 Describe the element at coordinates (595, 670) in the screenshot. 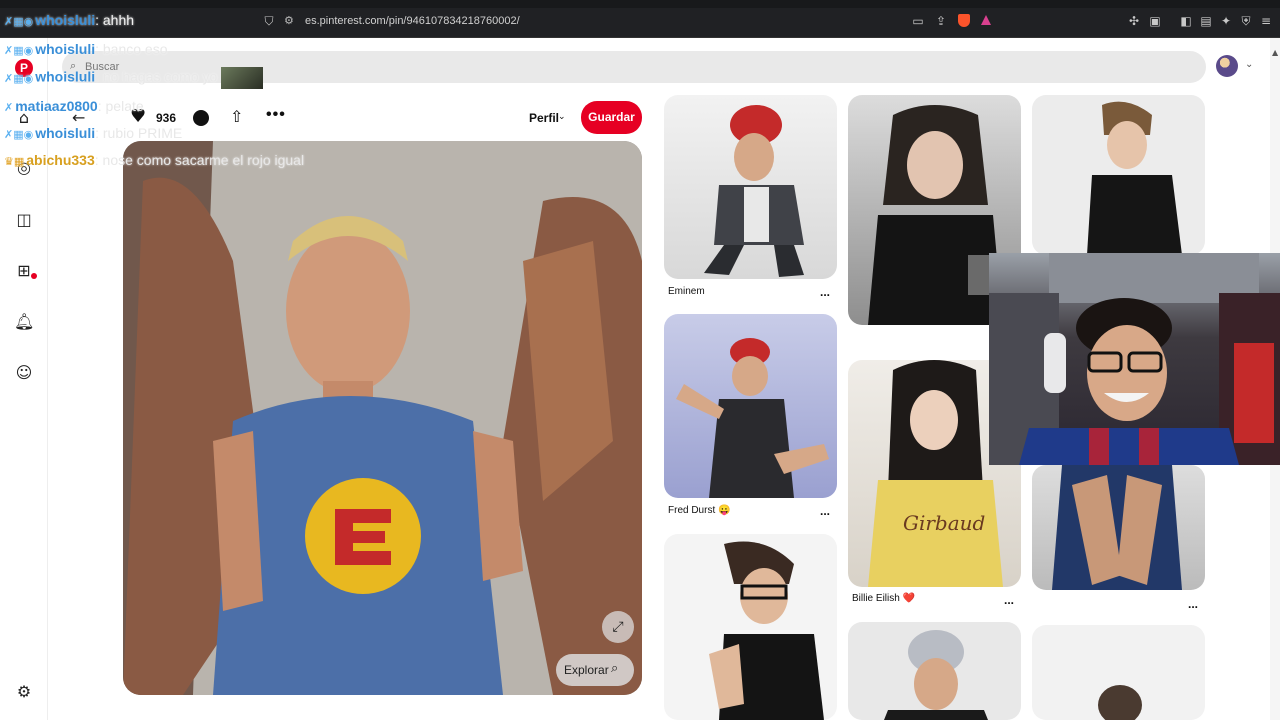

I see `explore-button: Explorar` at that location.